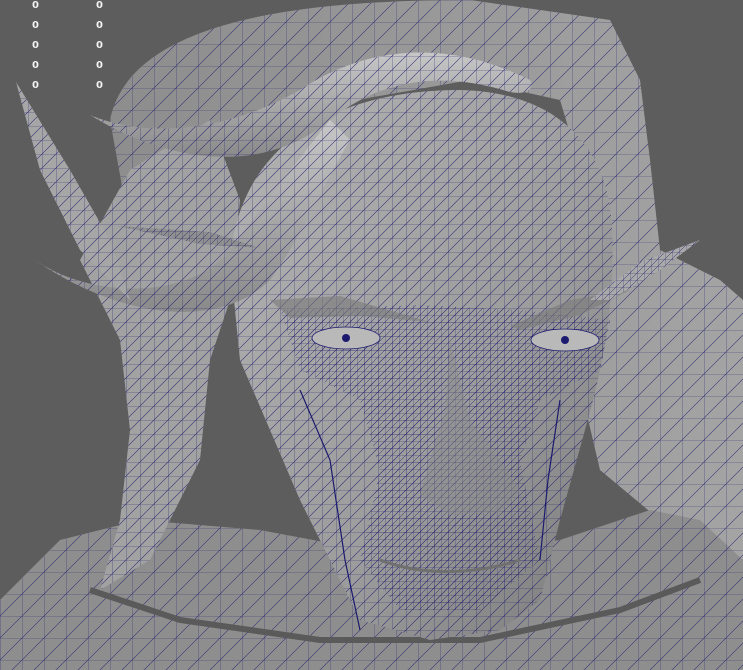  I want to click on viewport-stats-hud: 0 0 0 0 0 0 0 0 0 0, so click(55, 50).